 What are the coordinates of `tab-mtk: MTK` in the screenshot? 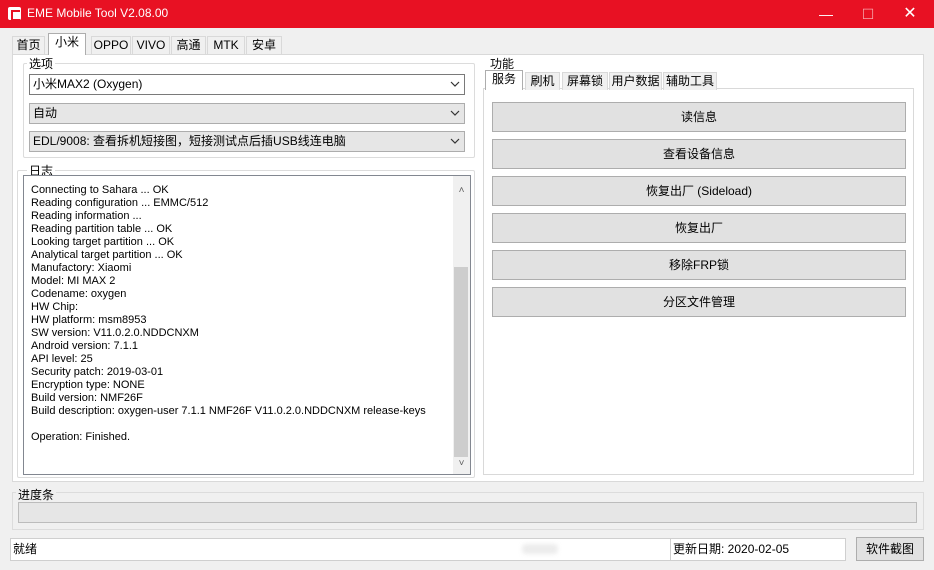 It's located at (226, 45).